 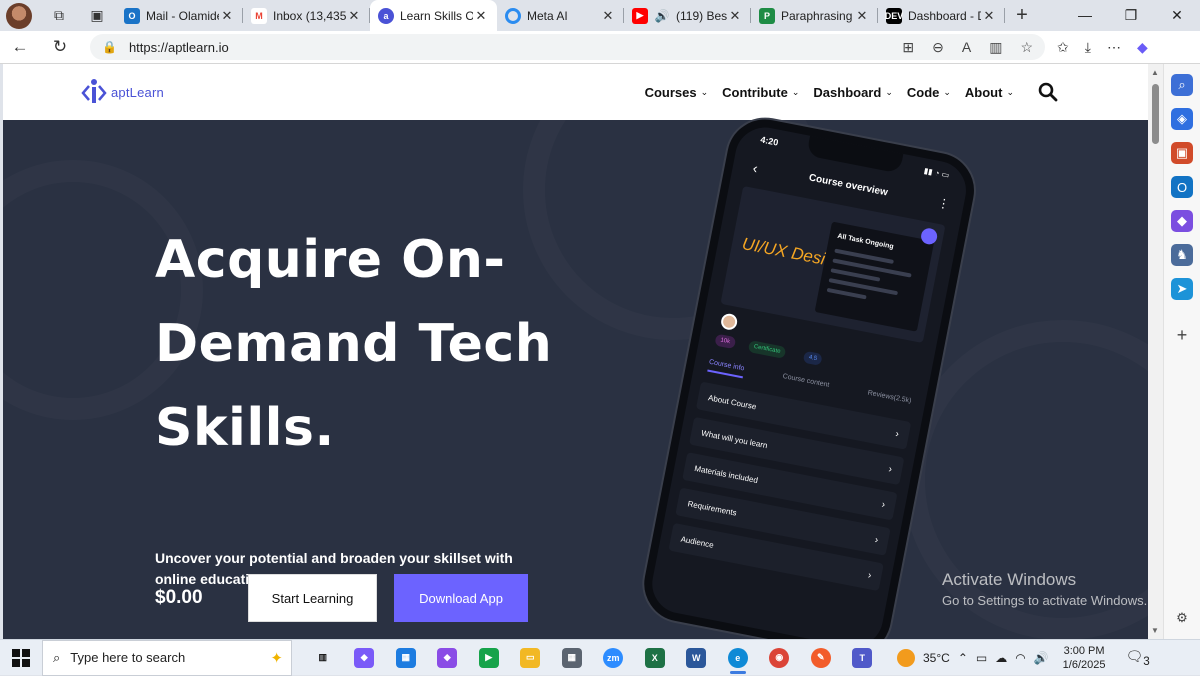 What do you see at coordinates (670, 92) in the screenshot?
I see `nav-label: Courses` at bounding box center [670, 92].